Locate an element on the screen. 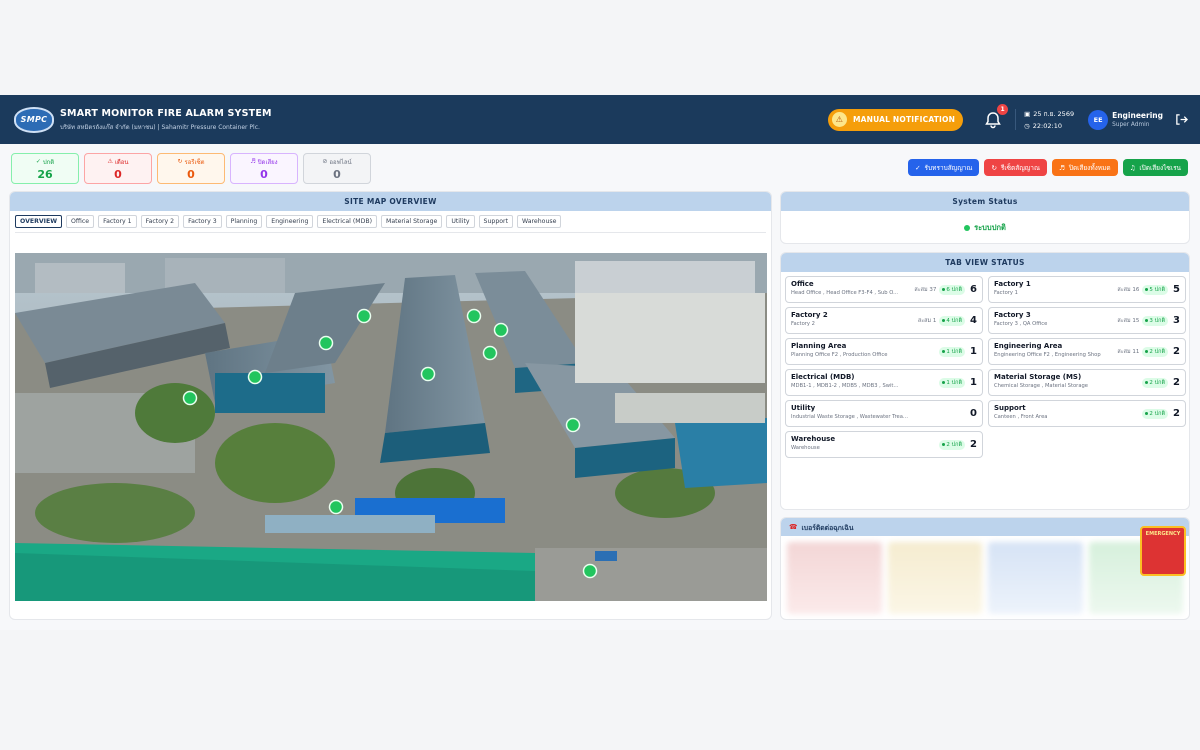 The height and width of the screenshot is (750, 1200). zone-locations: Warehouse is located at coordinates (805, 448).